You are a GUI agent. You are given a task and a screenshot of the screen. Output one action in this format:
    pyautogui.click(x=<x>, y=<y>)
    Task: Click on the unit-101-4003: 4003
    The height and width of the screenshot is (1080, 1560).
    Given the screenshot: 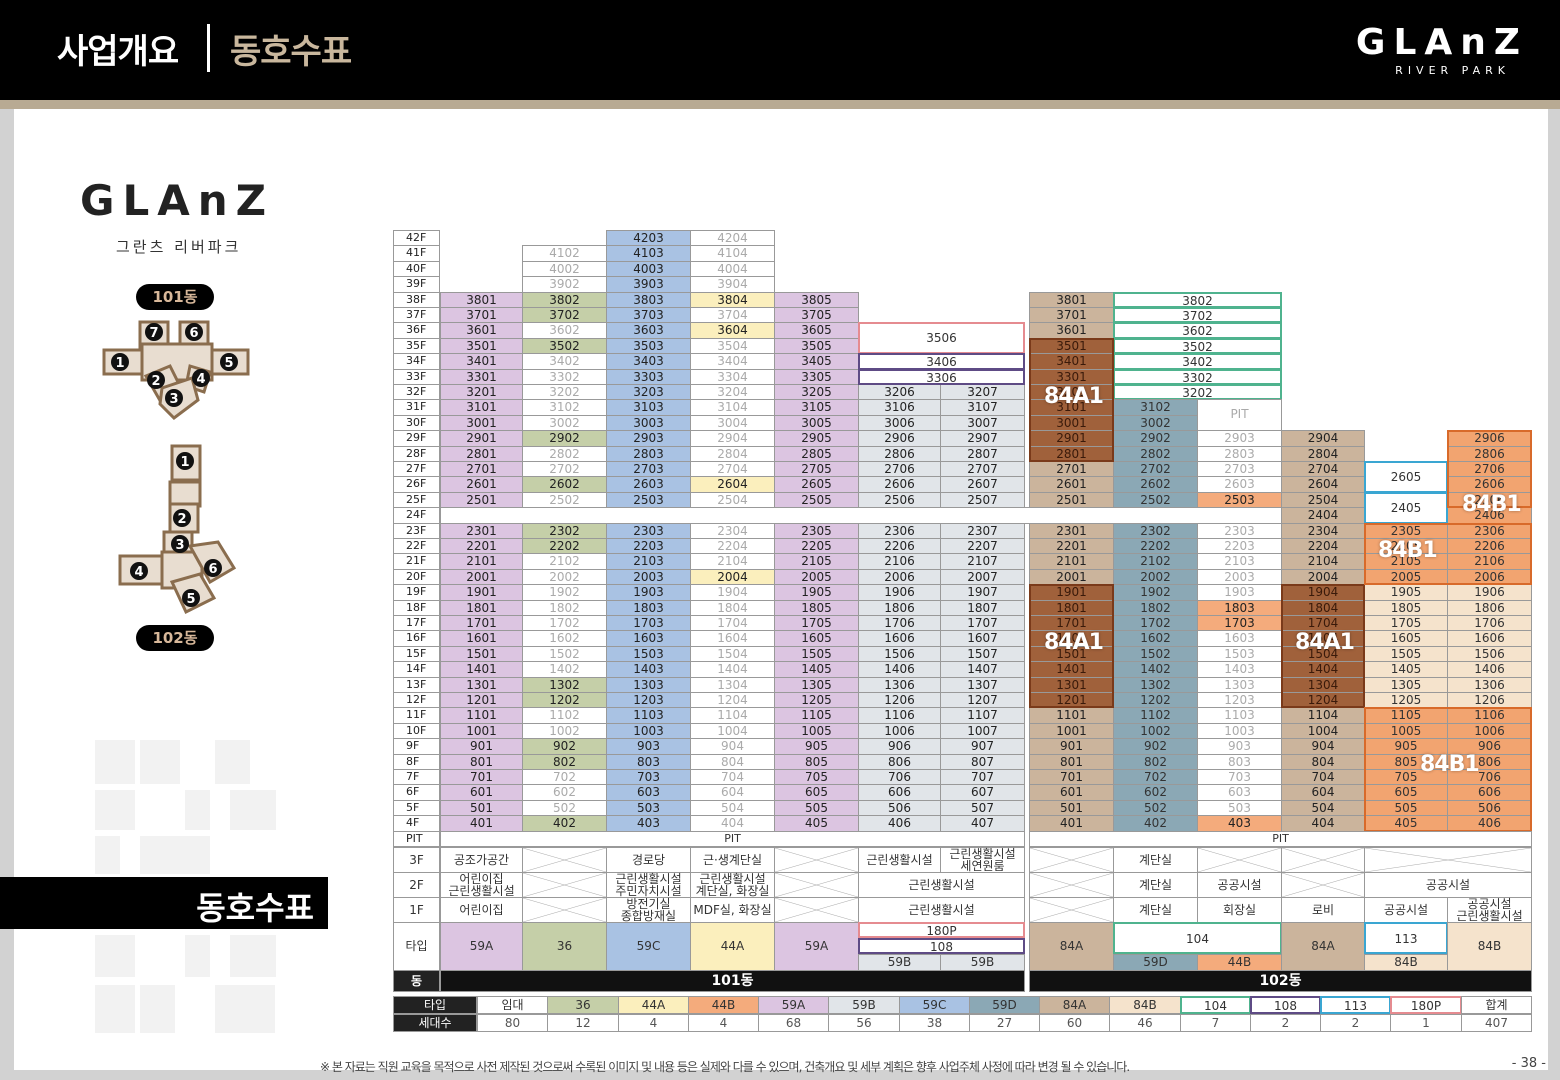 What is the action you would take?
    pyautogui.click(x=648, y=269)
    